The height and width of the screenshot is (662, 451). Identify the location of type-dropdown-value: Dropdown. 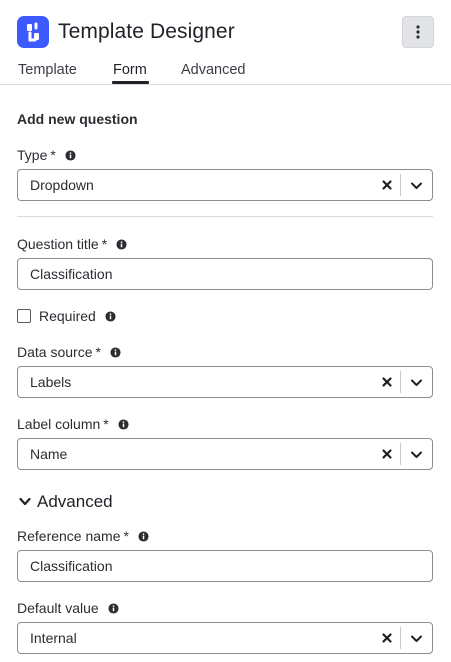
(62, 185).